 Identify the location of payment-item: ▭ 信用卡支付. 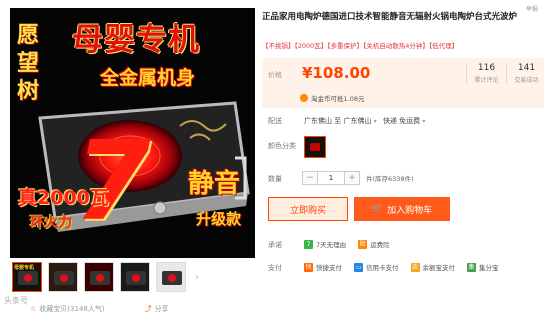
(376, 267).